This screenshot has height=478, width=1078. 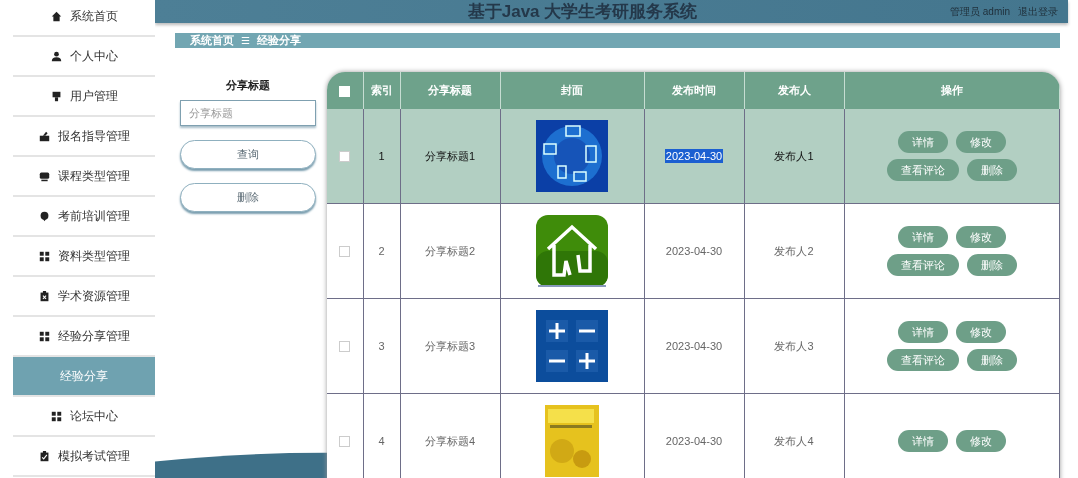 I want to click on home-icon, so click(x=56, y=16).